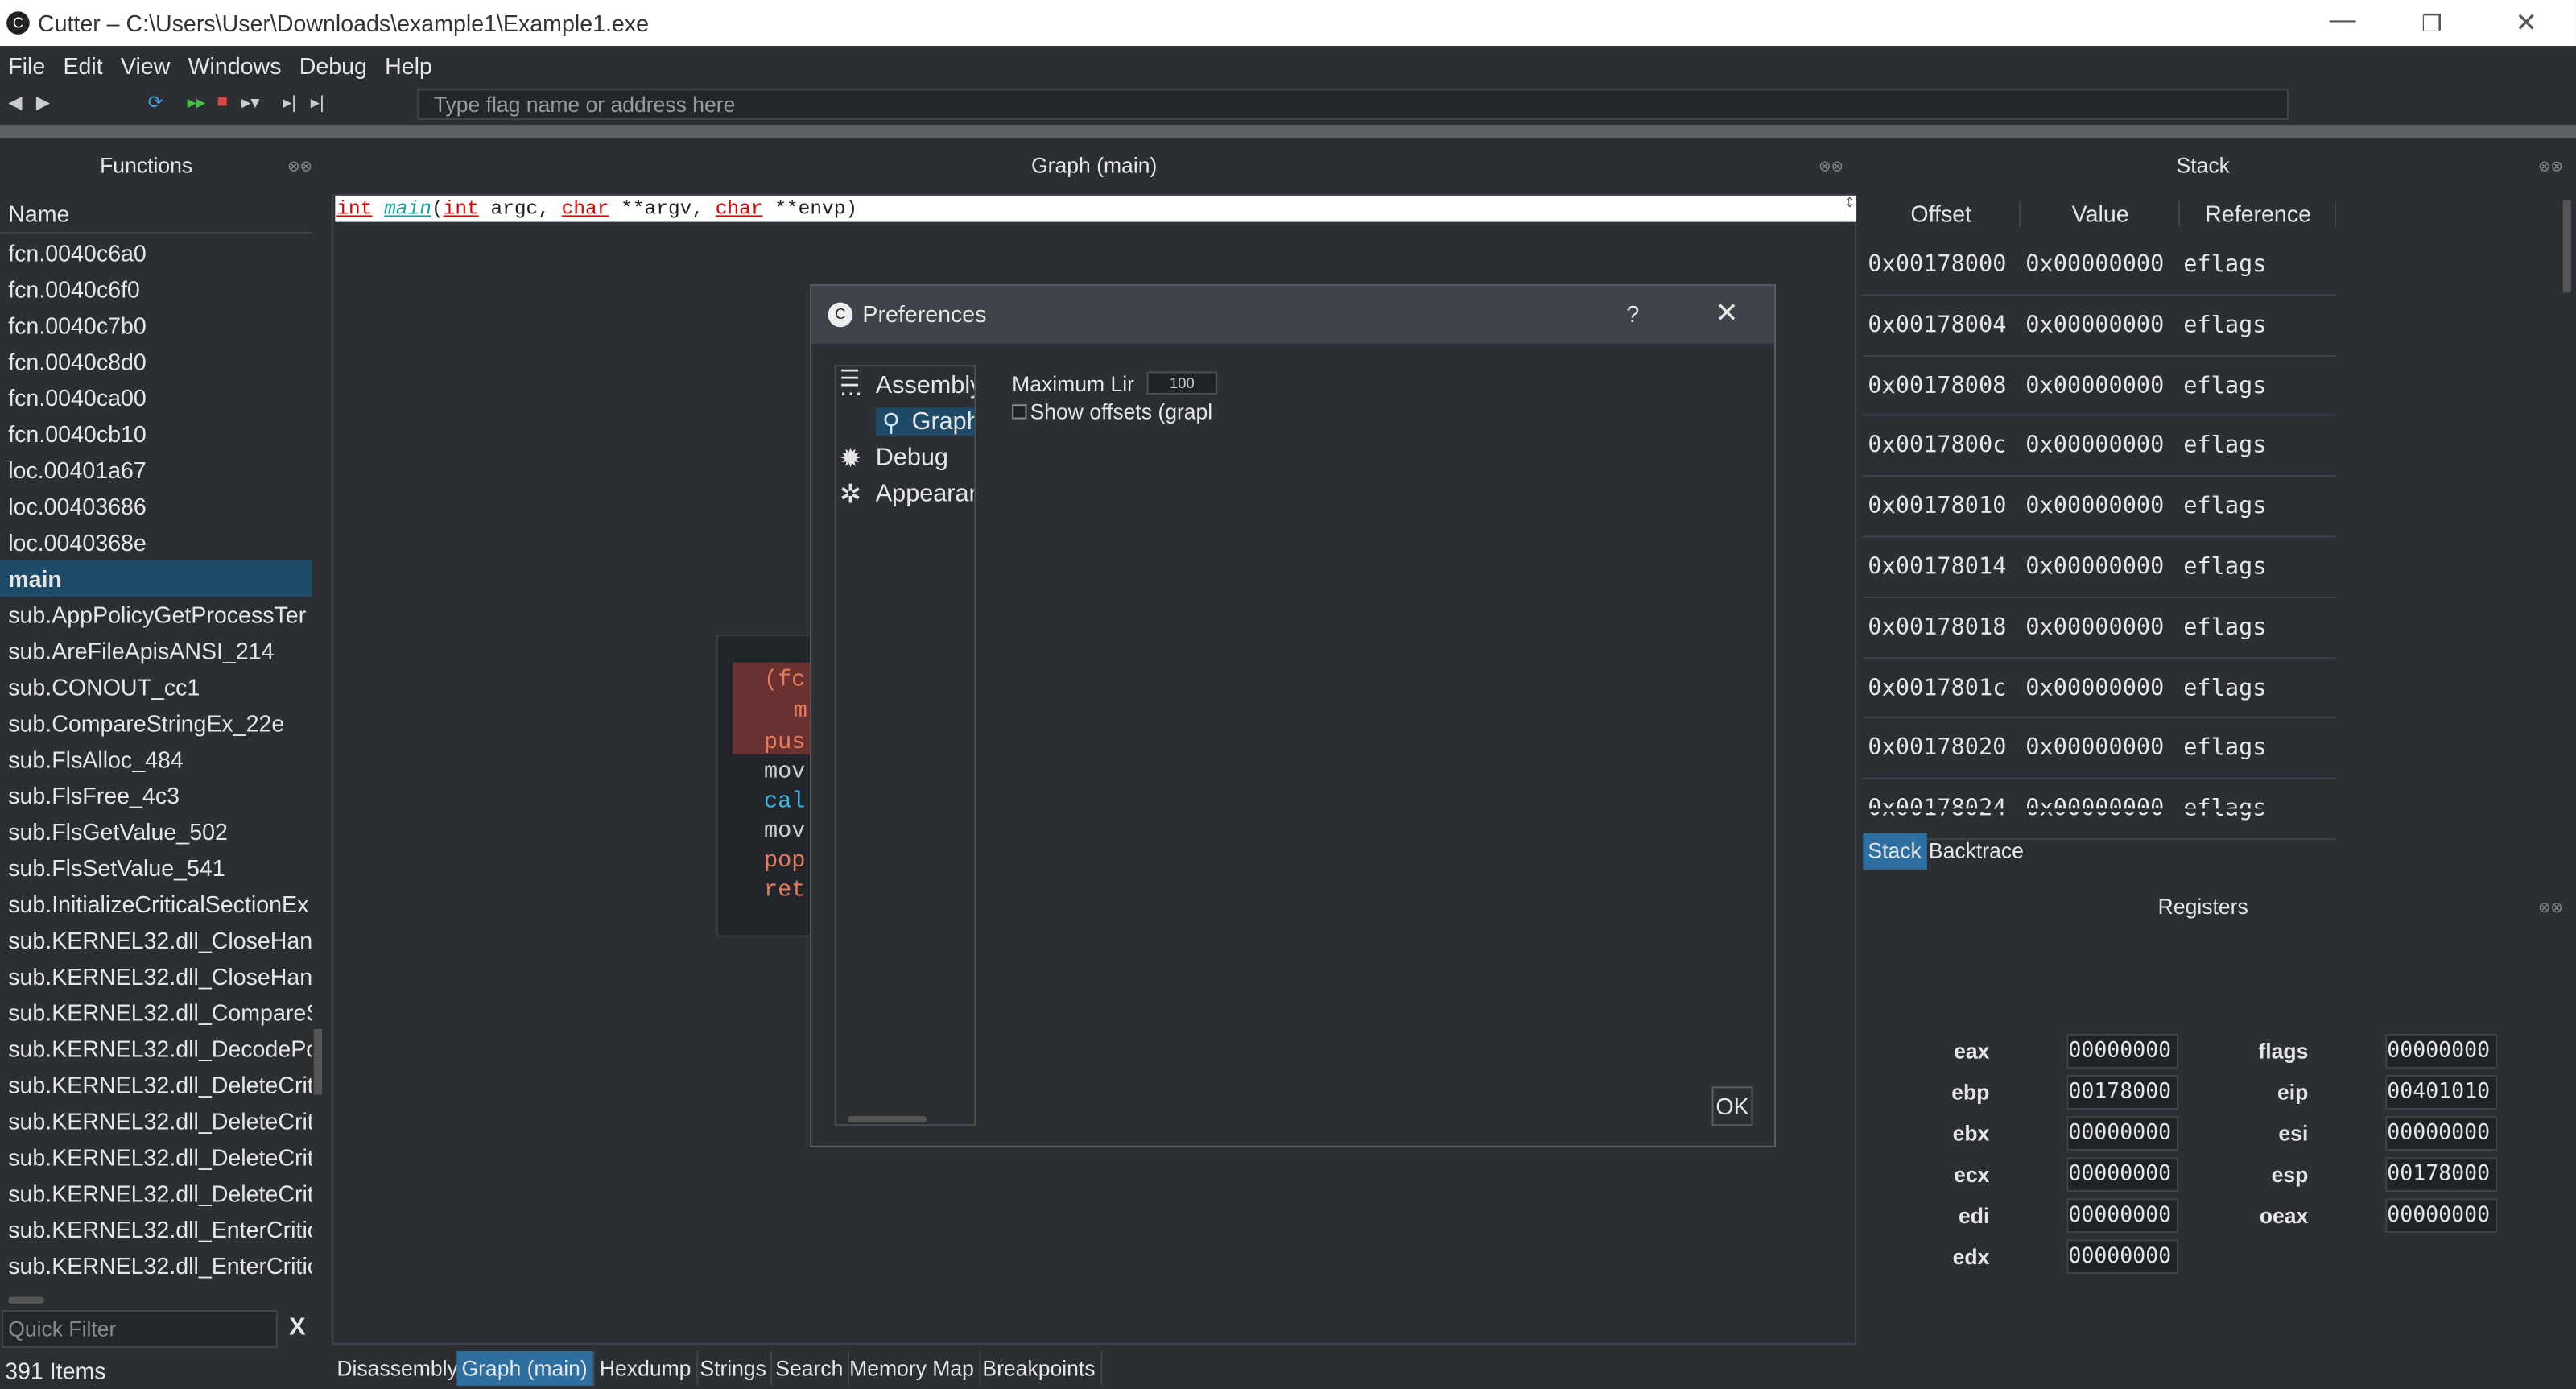  What do you see at coordinates (2100, 689) in the screenshot?
I see `stack-row: 0x0017801c 0x00000000 eflags` at bounding box center [2100, 689].